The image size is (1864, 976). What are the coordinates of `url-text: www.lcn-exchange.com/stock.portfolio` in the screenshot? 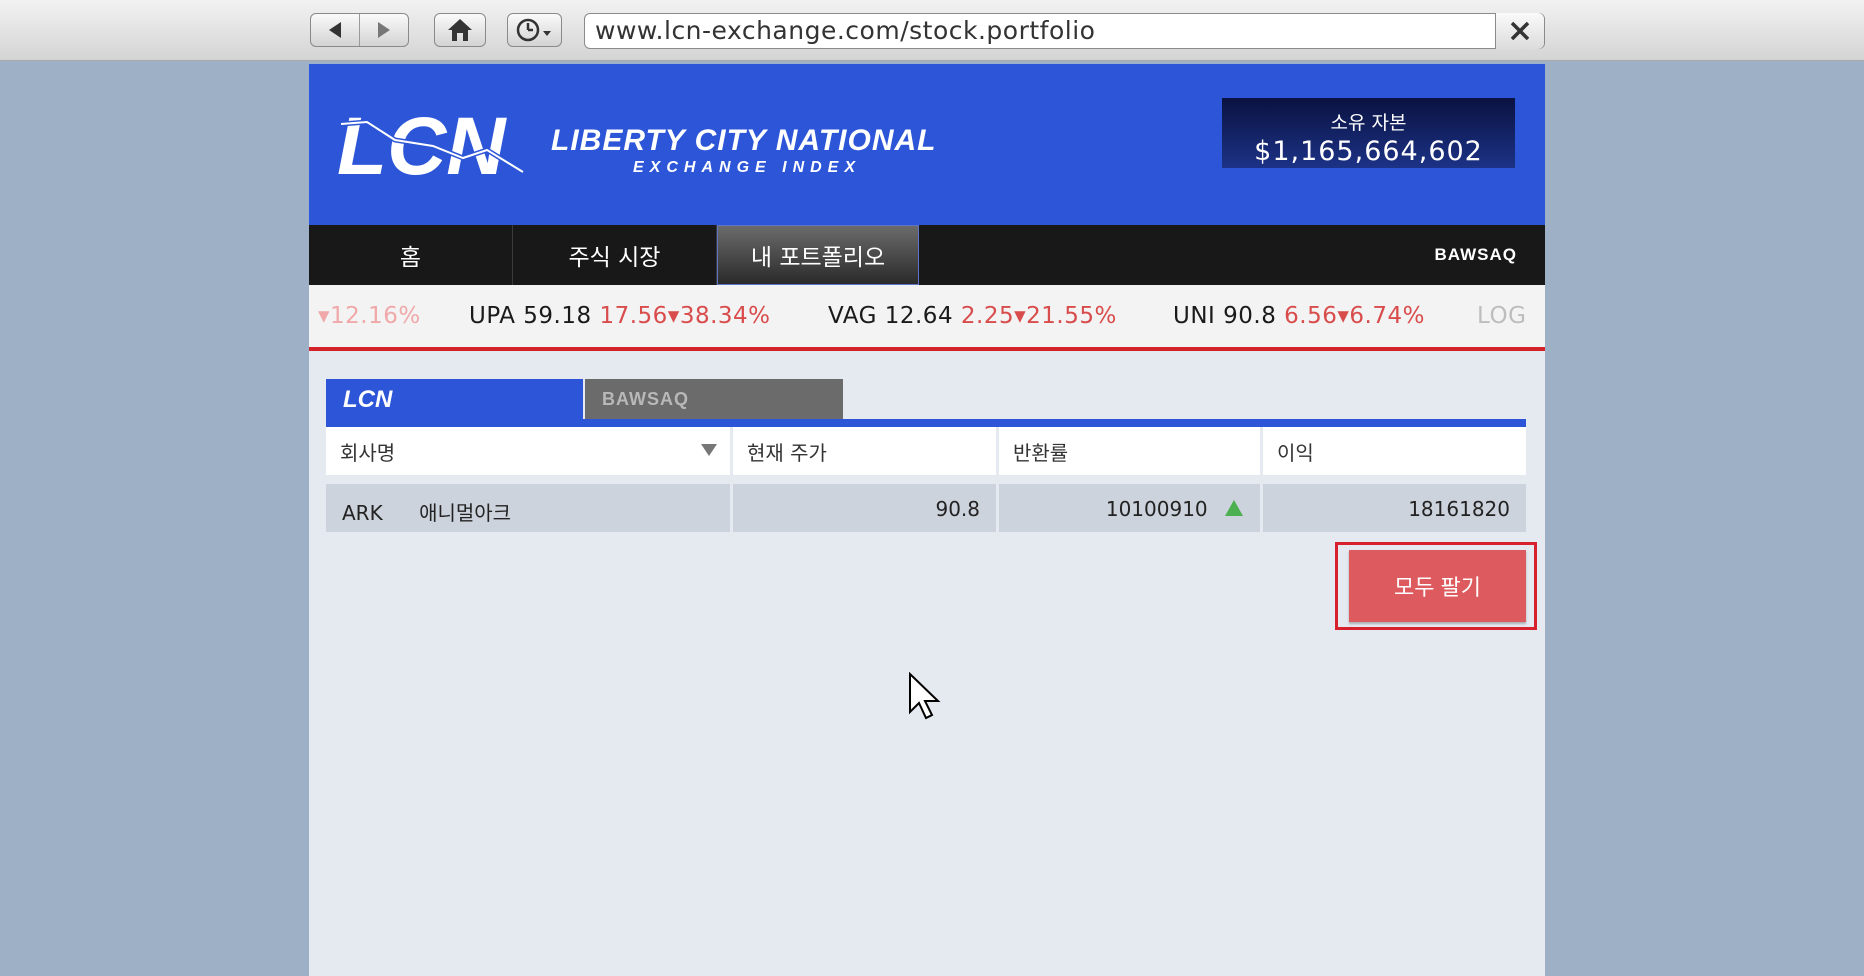 It's located at (845, 30).